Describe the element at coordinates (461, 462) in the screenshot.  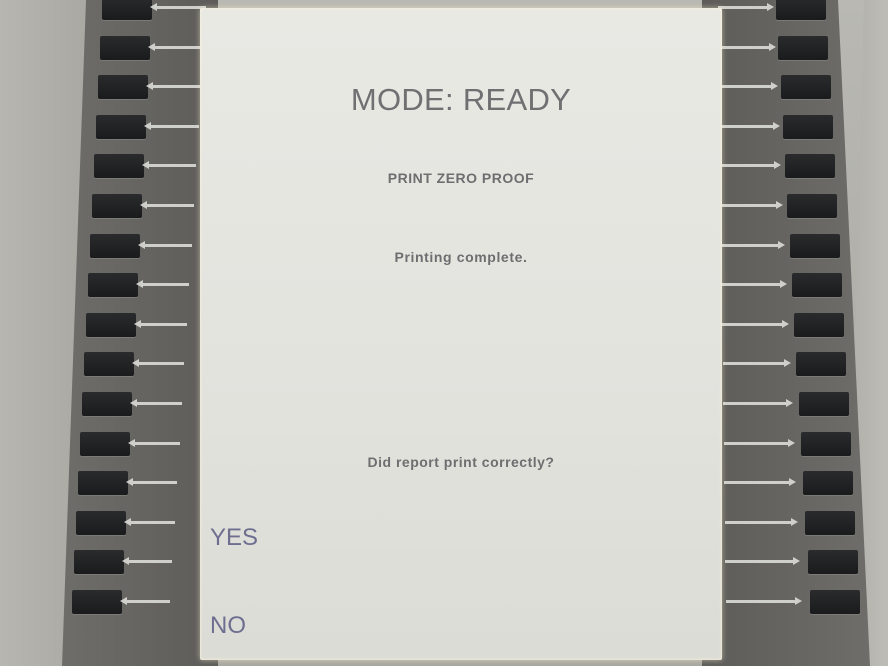
I see `confirmation-question: Did report print correctly?` at that location.